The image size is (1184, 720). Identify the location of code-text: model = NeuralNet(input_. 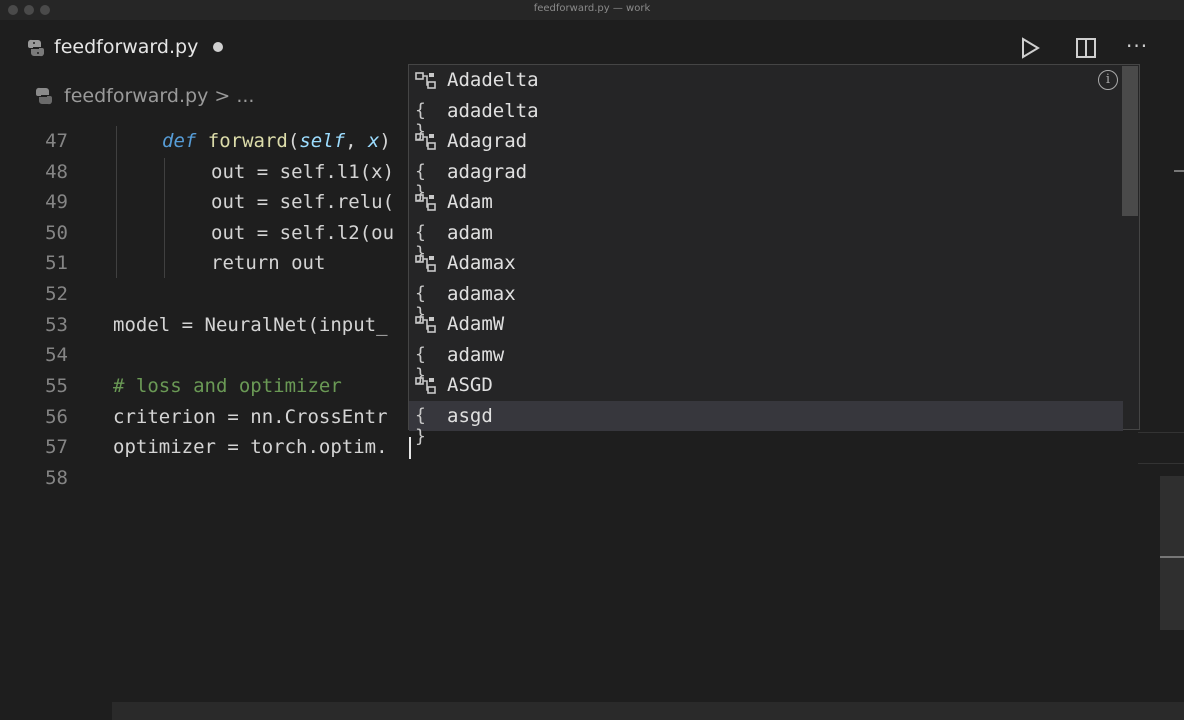
(250, 325).